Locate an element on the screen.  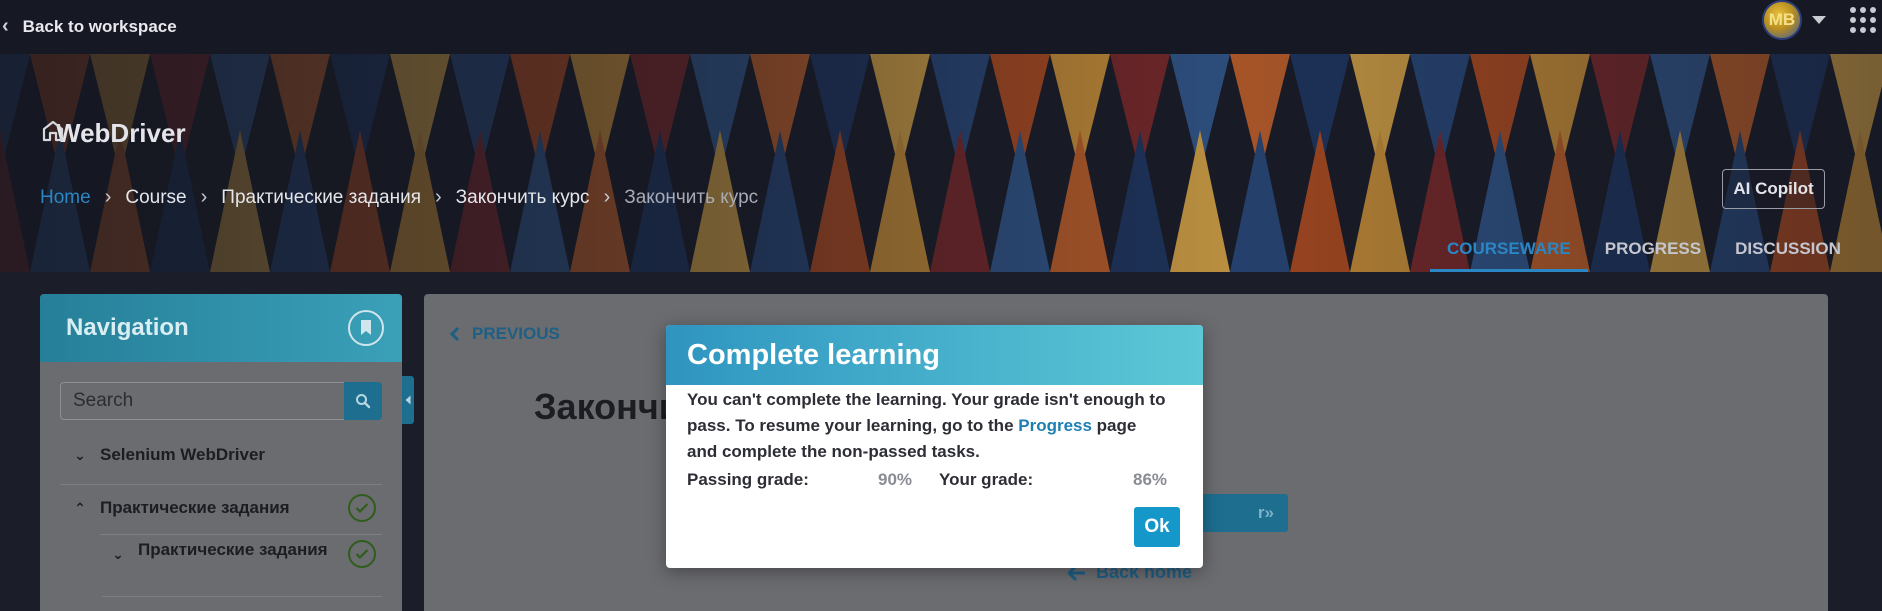
chevron-left-icon is located at coordinates (455, 334).